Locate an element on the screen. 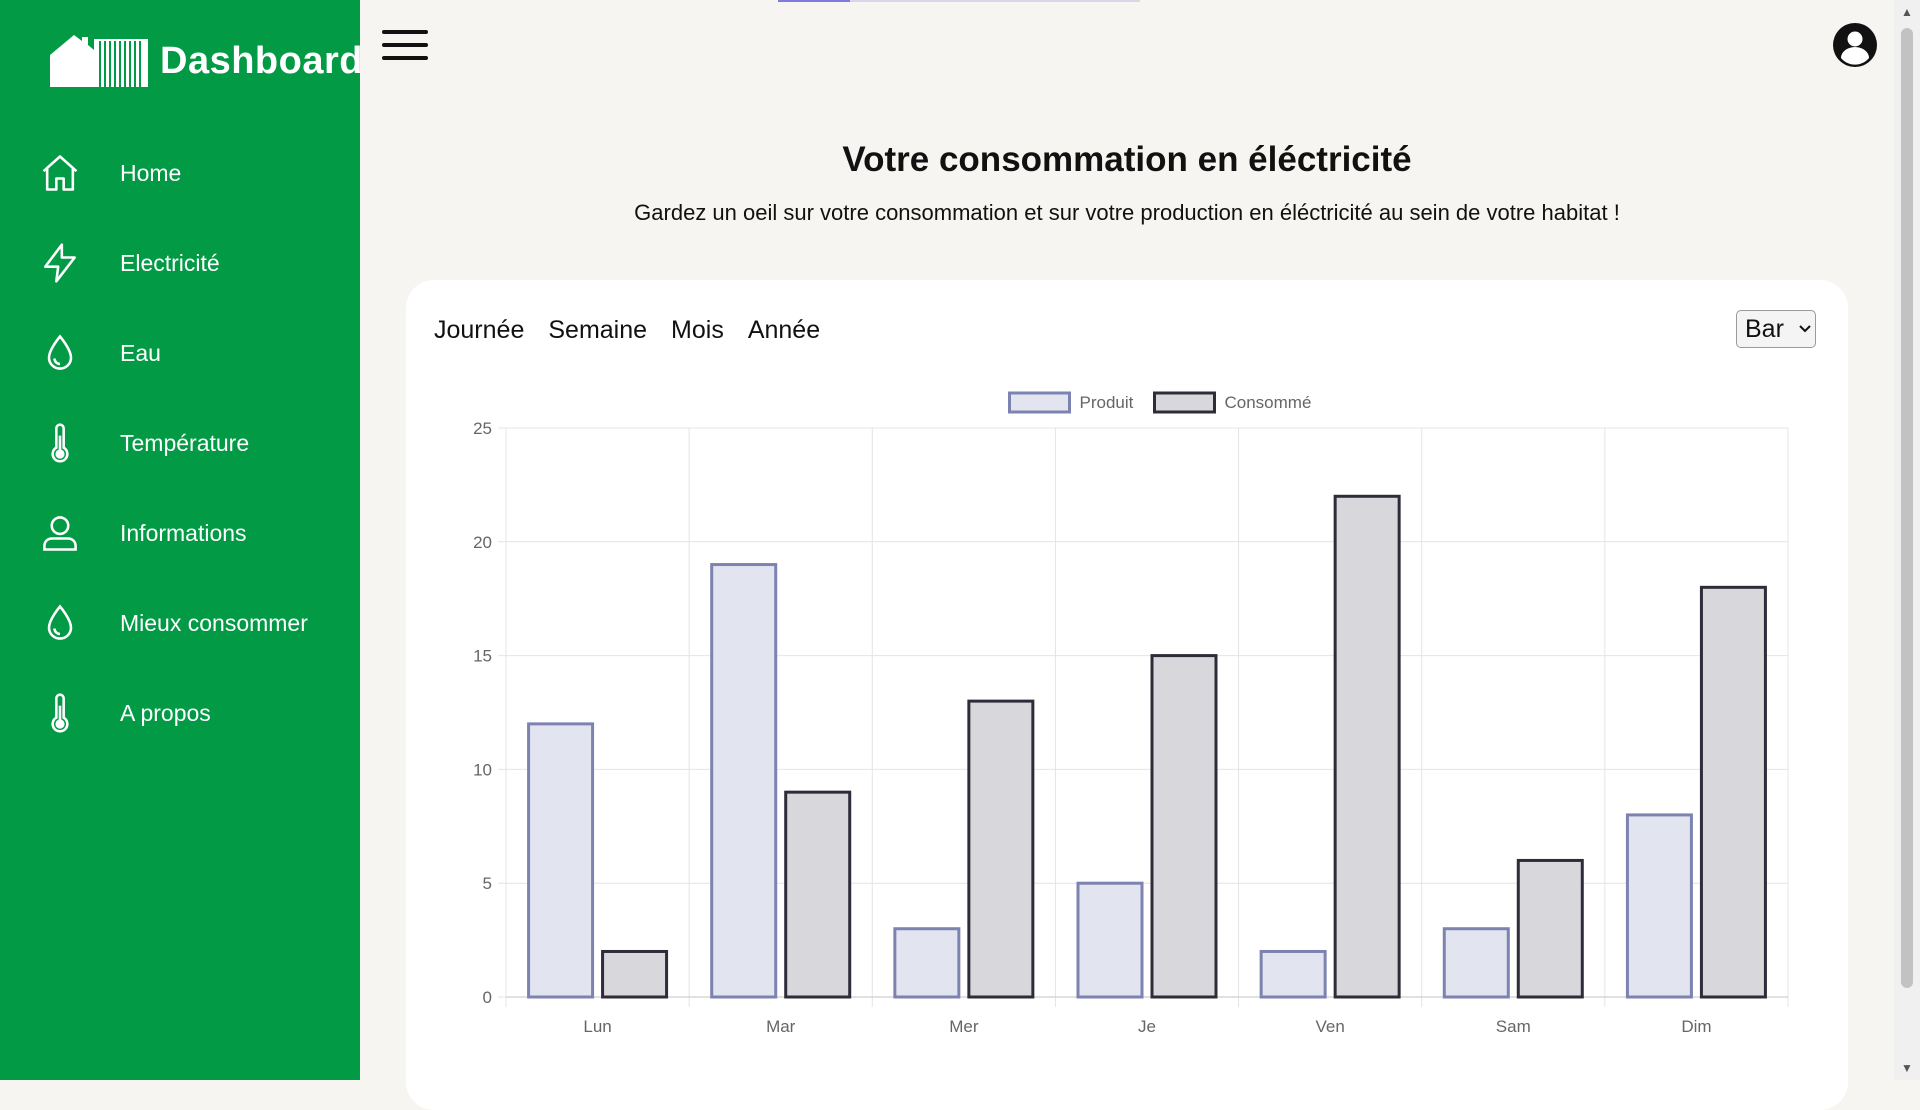  brand: Dashboard is located at coordinates (205, 61).